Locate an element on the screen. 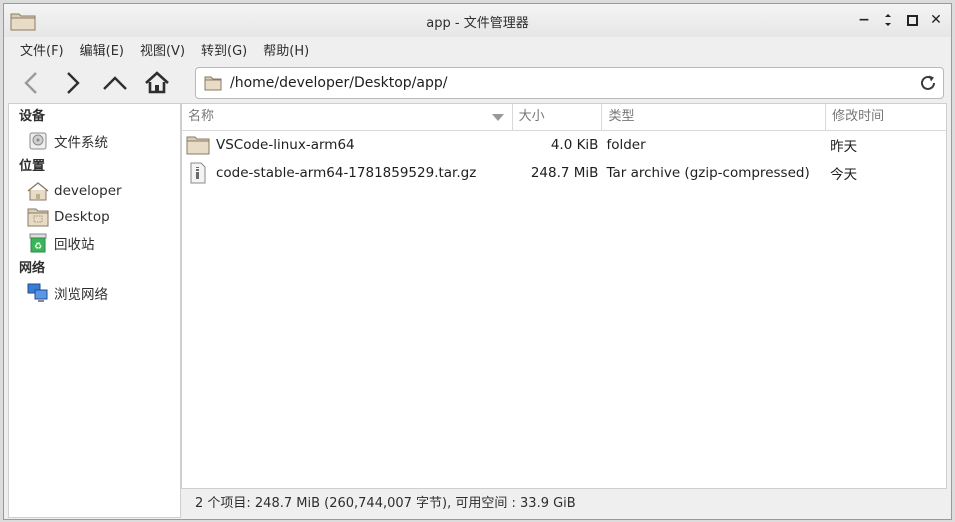 Image resolution: width=955 pixels, height=522 pixels. column-label: 类型 is located at coordinates (621, 116).